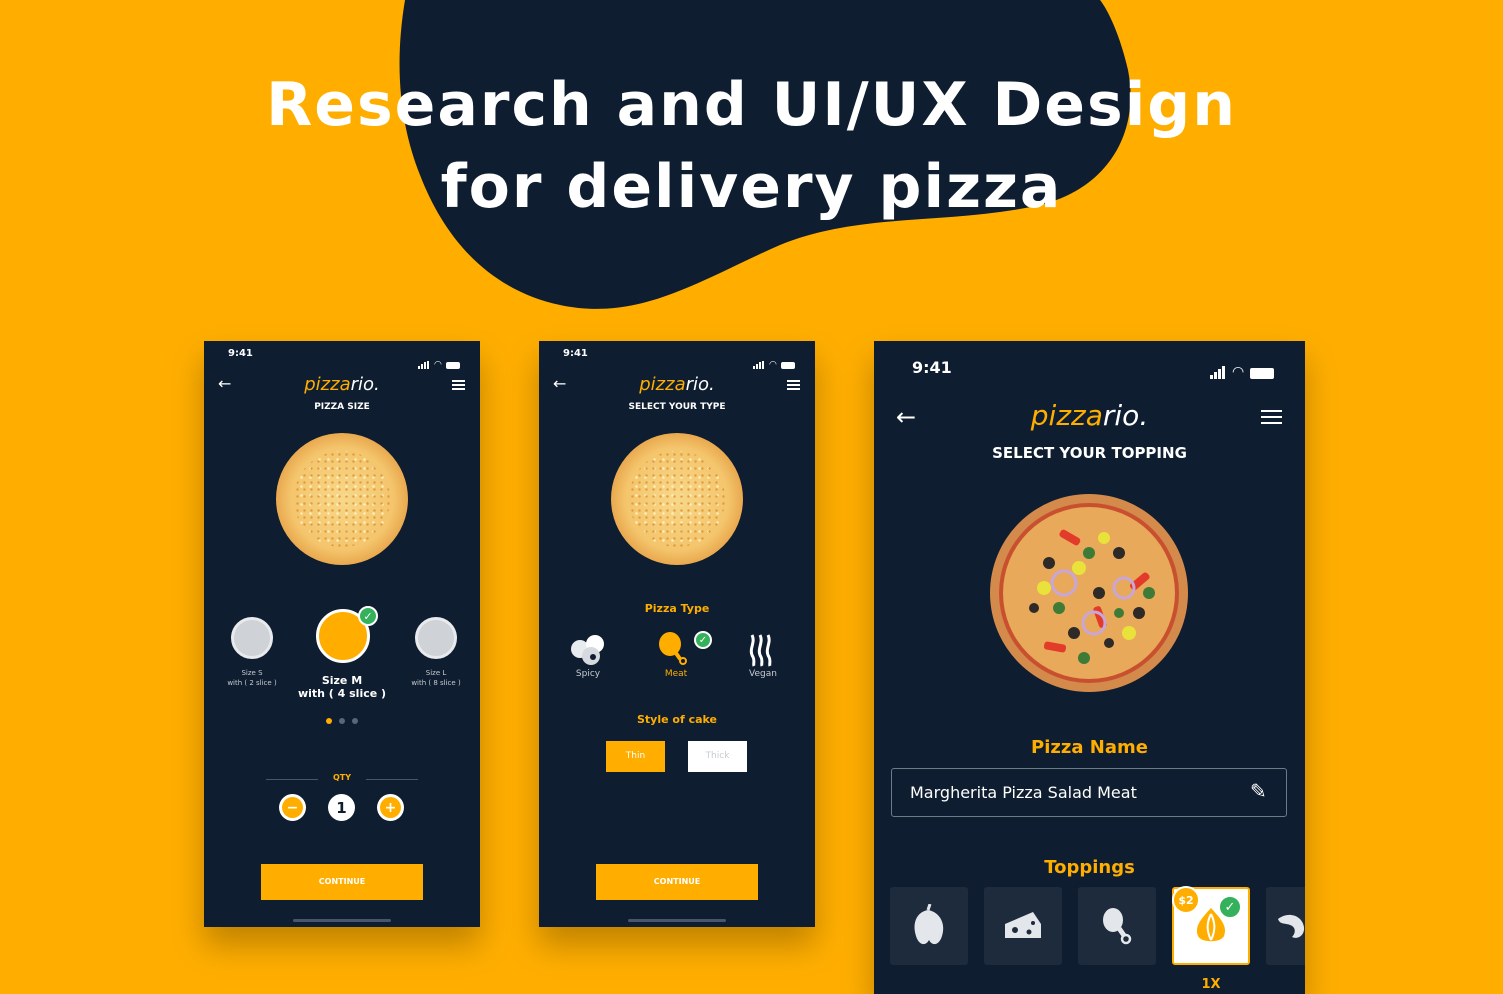  I want to click on size-s-option: Size Swith ( 2 slice ), so click(252, 678).